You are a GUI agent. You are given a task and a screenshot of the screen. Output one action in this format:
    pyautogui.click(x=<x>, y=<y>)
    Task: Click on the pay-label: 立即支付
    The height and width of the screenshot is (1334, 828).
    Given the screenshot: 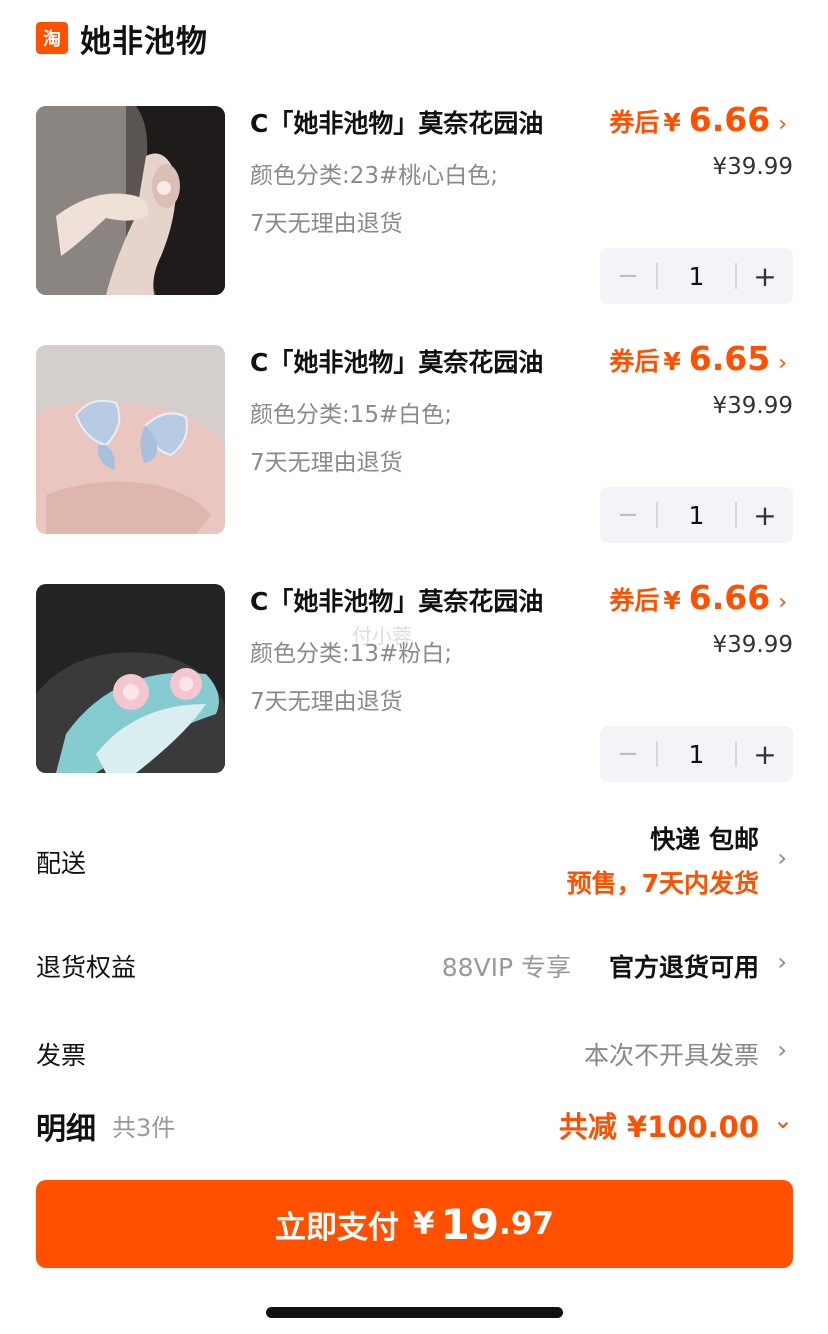 What is the action you would take?
    pyautogui.click(x=337, y=1227)
    